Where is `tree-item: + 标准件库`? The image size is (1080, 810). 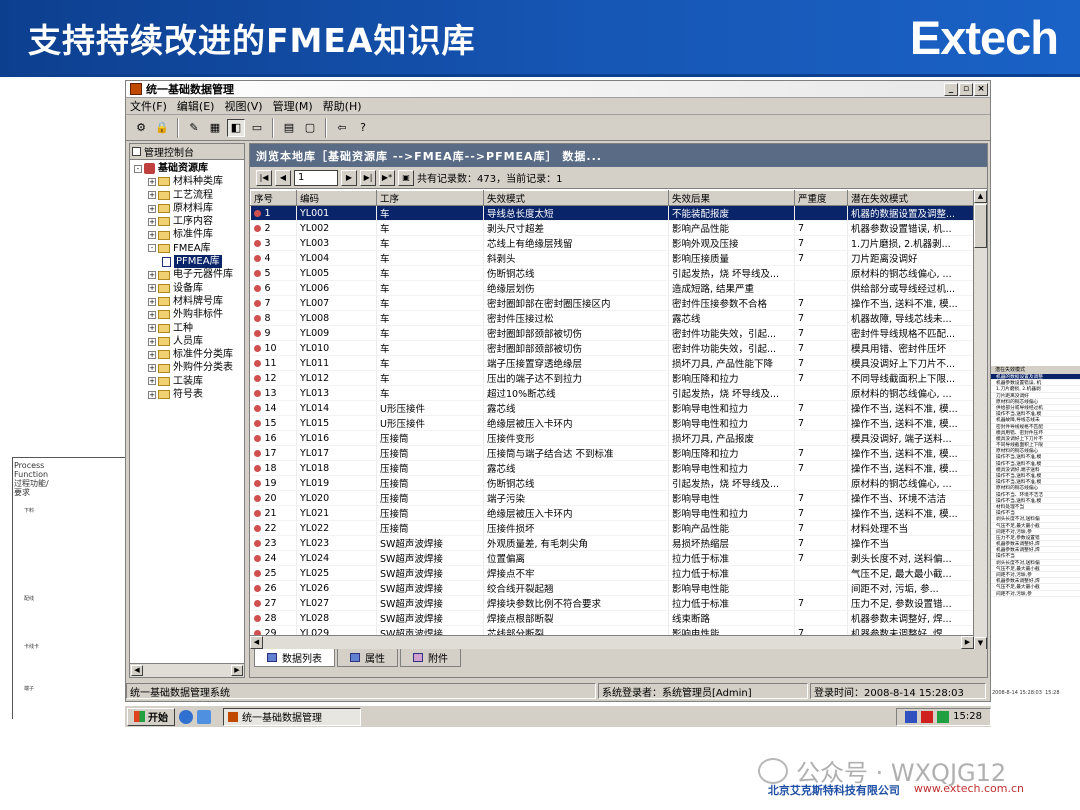 tree-item: + 标准件库 is located at coordinates (189, 234).